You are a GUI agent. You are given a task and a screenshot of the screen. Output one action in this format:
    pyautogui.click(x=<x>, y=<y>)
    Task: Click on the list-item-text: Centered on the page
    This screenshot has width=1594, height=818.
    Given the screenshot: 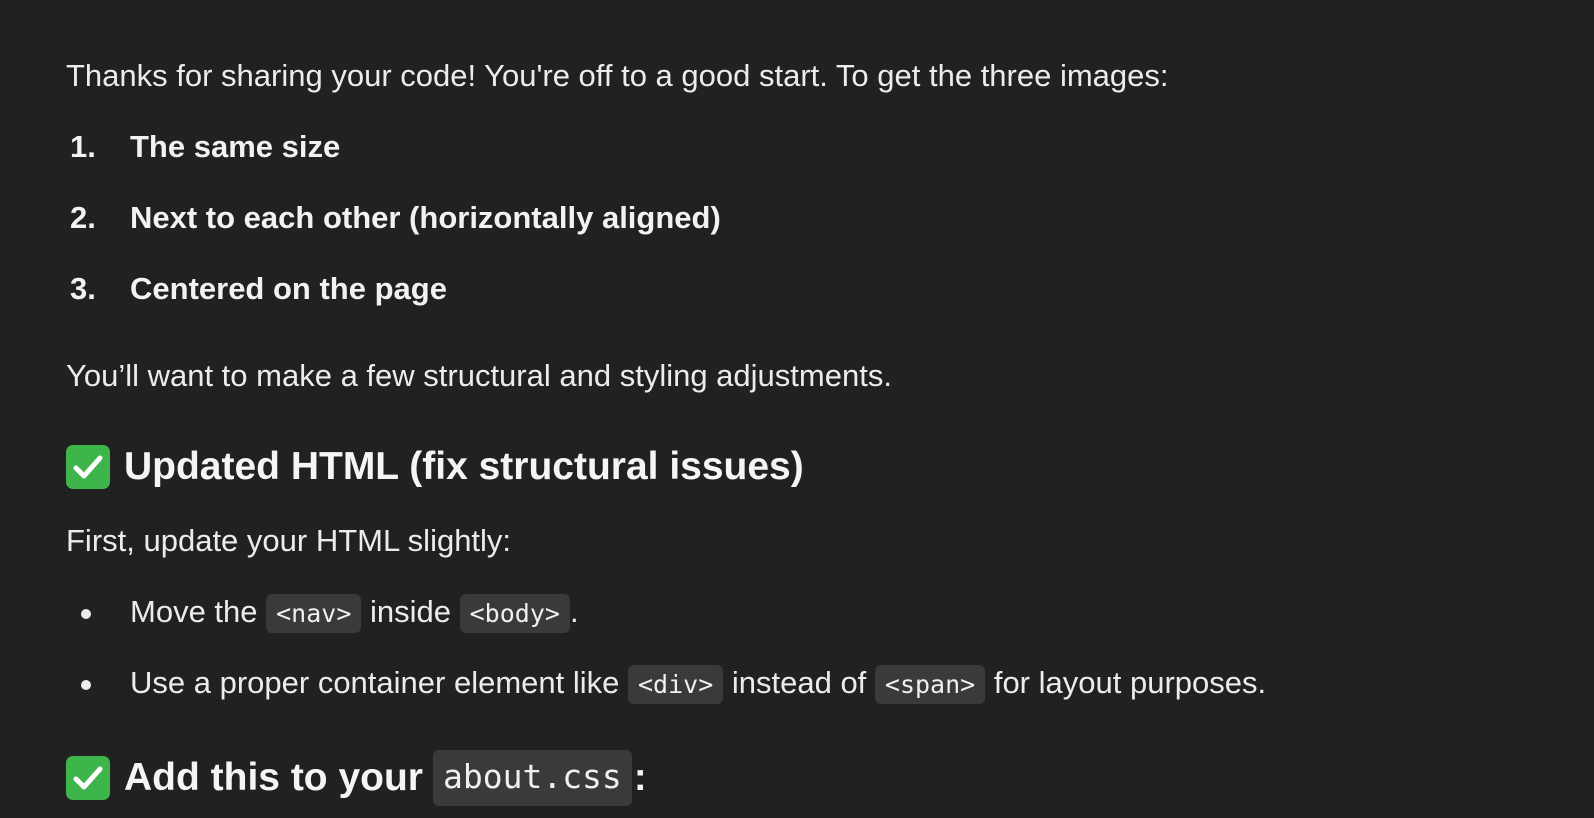 What is the action you would take?
    pyautogui.click(x=288, y=288)
    